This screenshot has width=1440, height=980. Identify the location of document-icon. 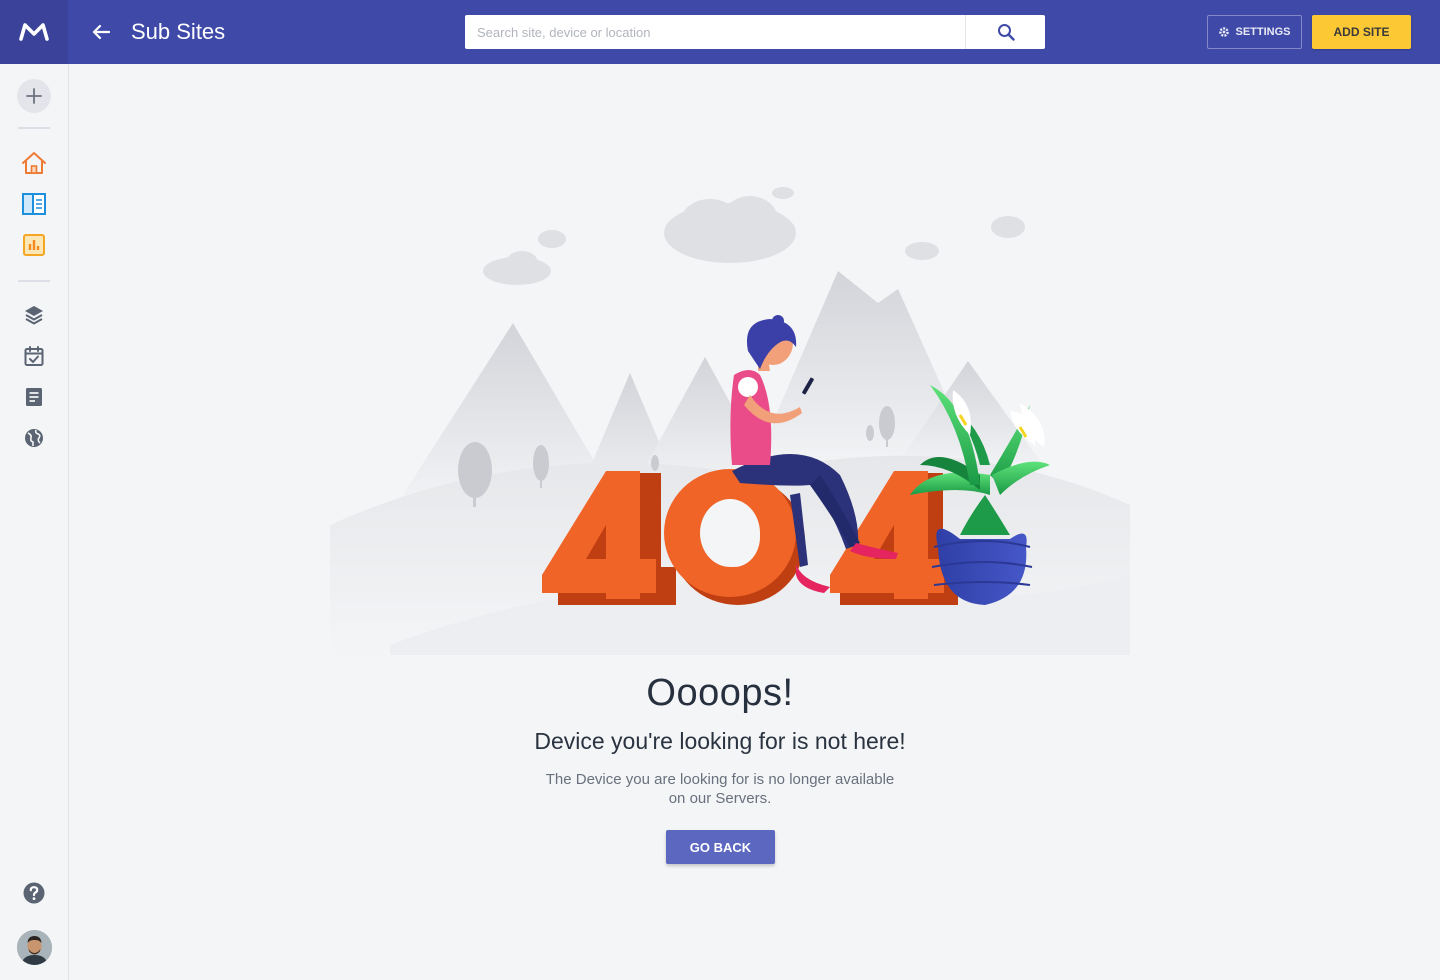
(34, 397).